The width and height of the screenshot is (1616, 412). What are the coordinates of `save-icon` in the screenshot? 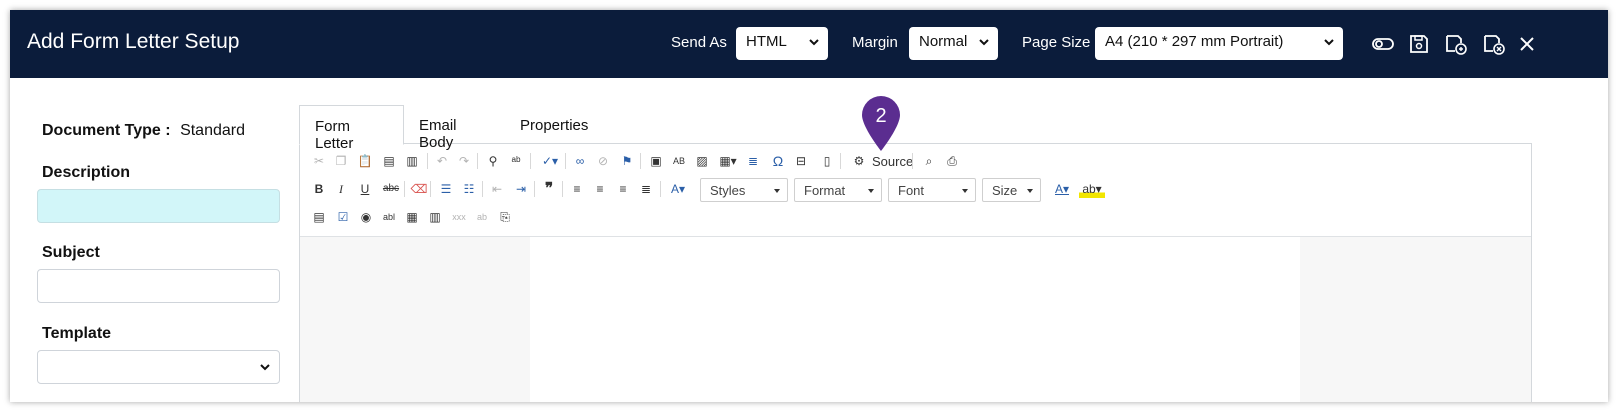 It's located at (1419, 44).